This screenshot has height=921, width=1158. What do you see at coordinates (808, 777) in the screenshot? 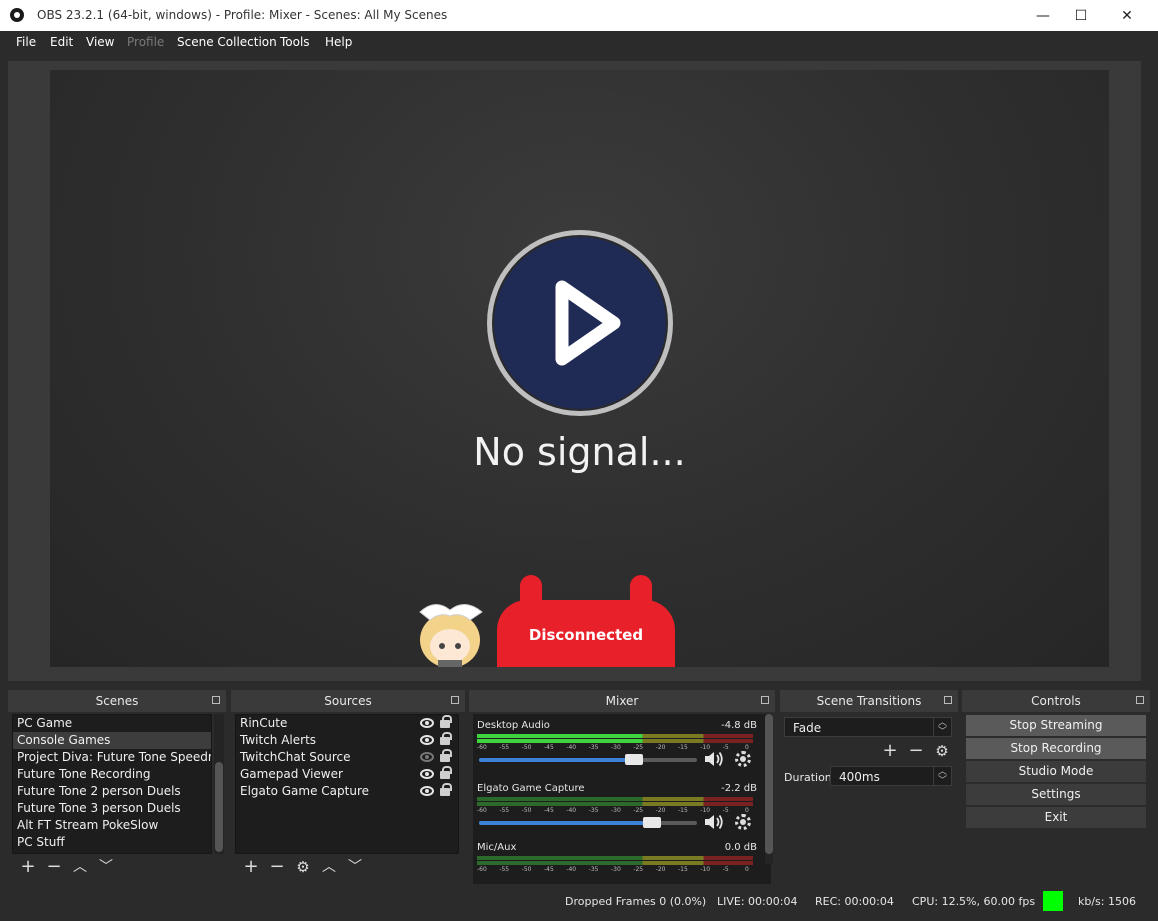
I see `duration-label: Duration` at bounding box center [808, 777].